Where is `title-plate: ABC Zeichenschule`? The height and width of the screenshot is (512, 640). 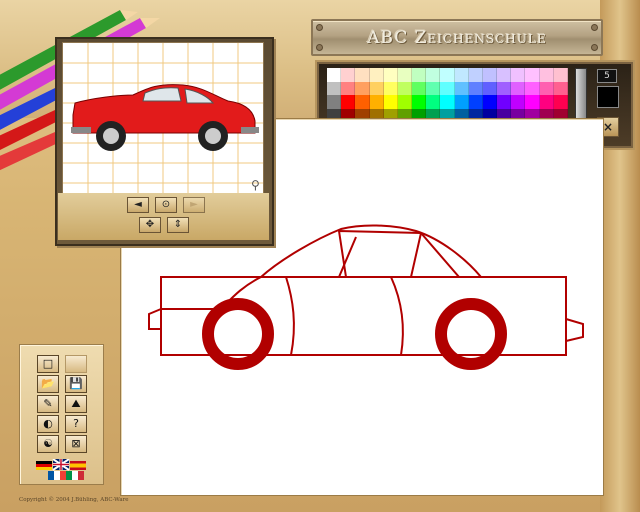
title-plate: ABC Zeichenschule is located at coordinates (457, 37).